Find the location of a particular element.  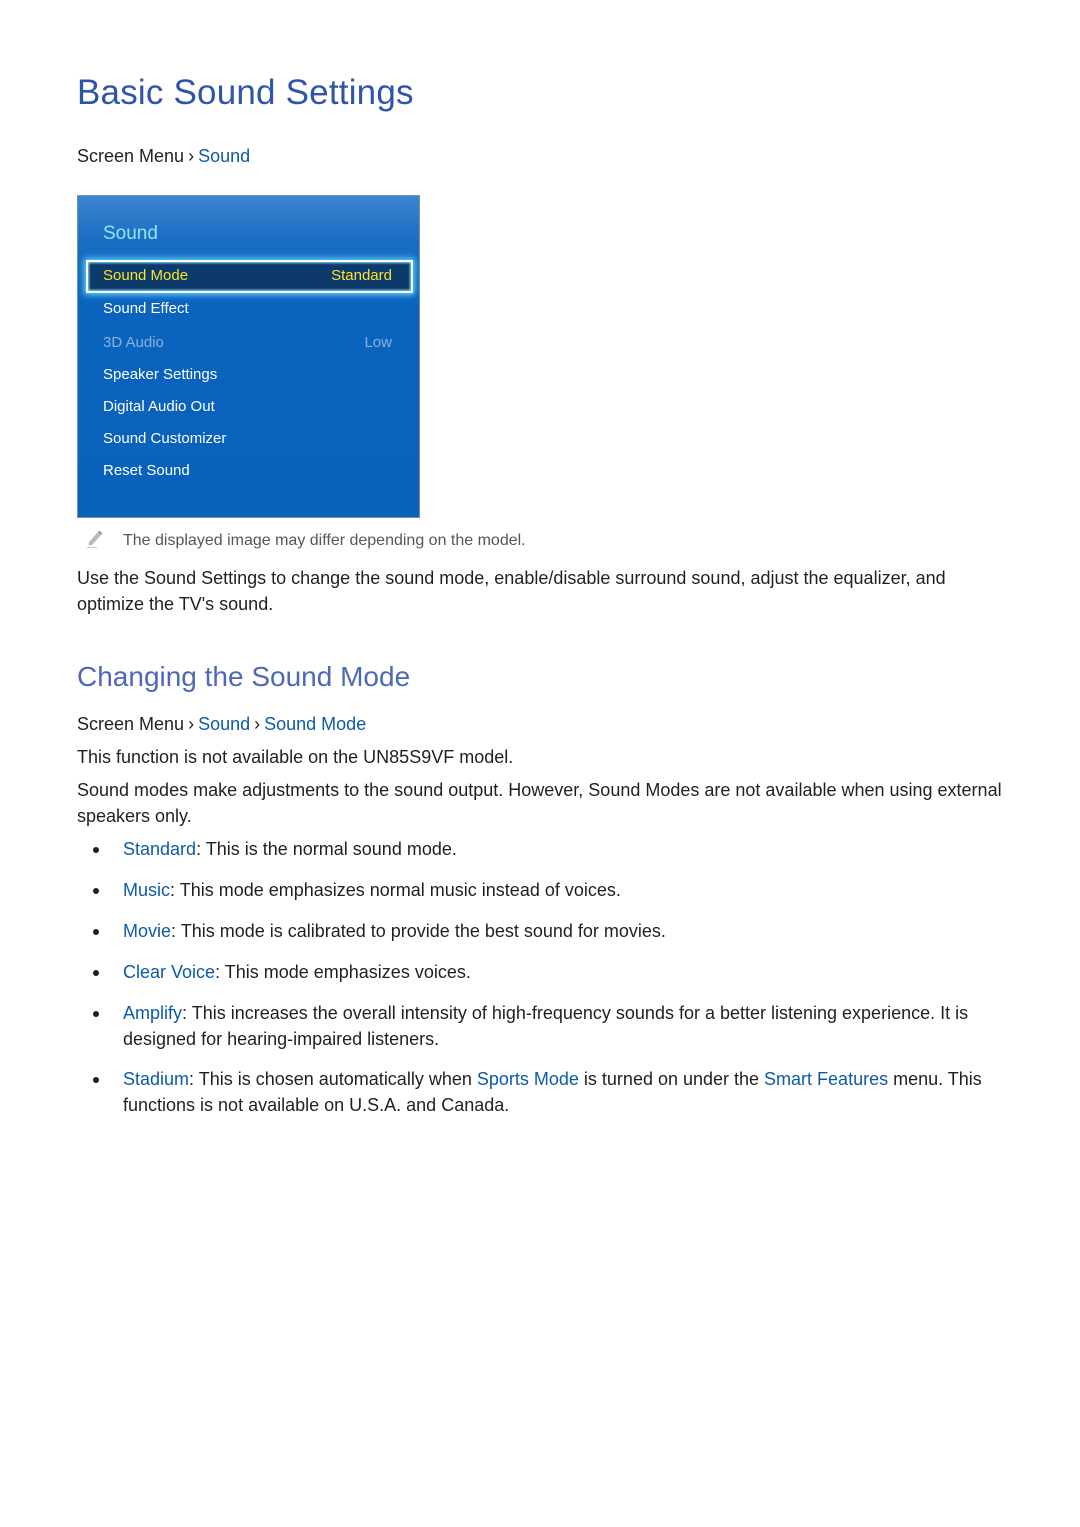

breadcrumb-link-sound-mode: Sound Mode is located at coordinates (315, 724).